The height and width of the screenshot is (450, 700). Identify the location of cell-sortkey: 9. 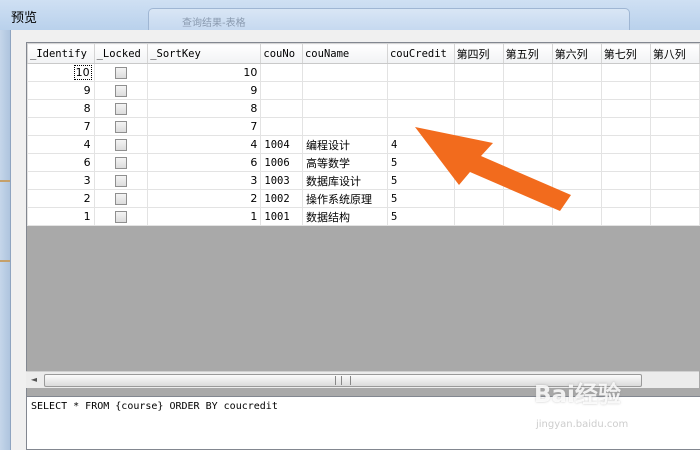
(204, 90).